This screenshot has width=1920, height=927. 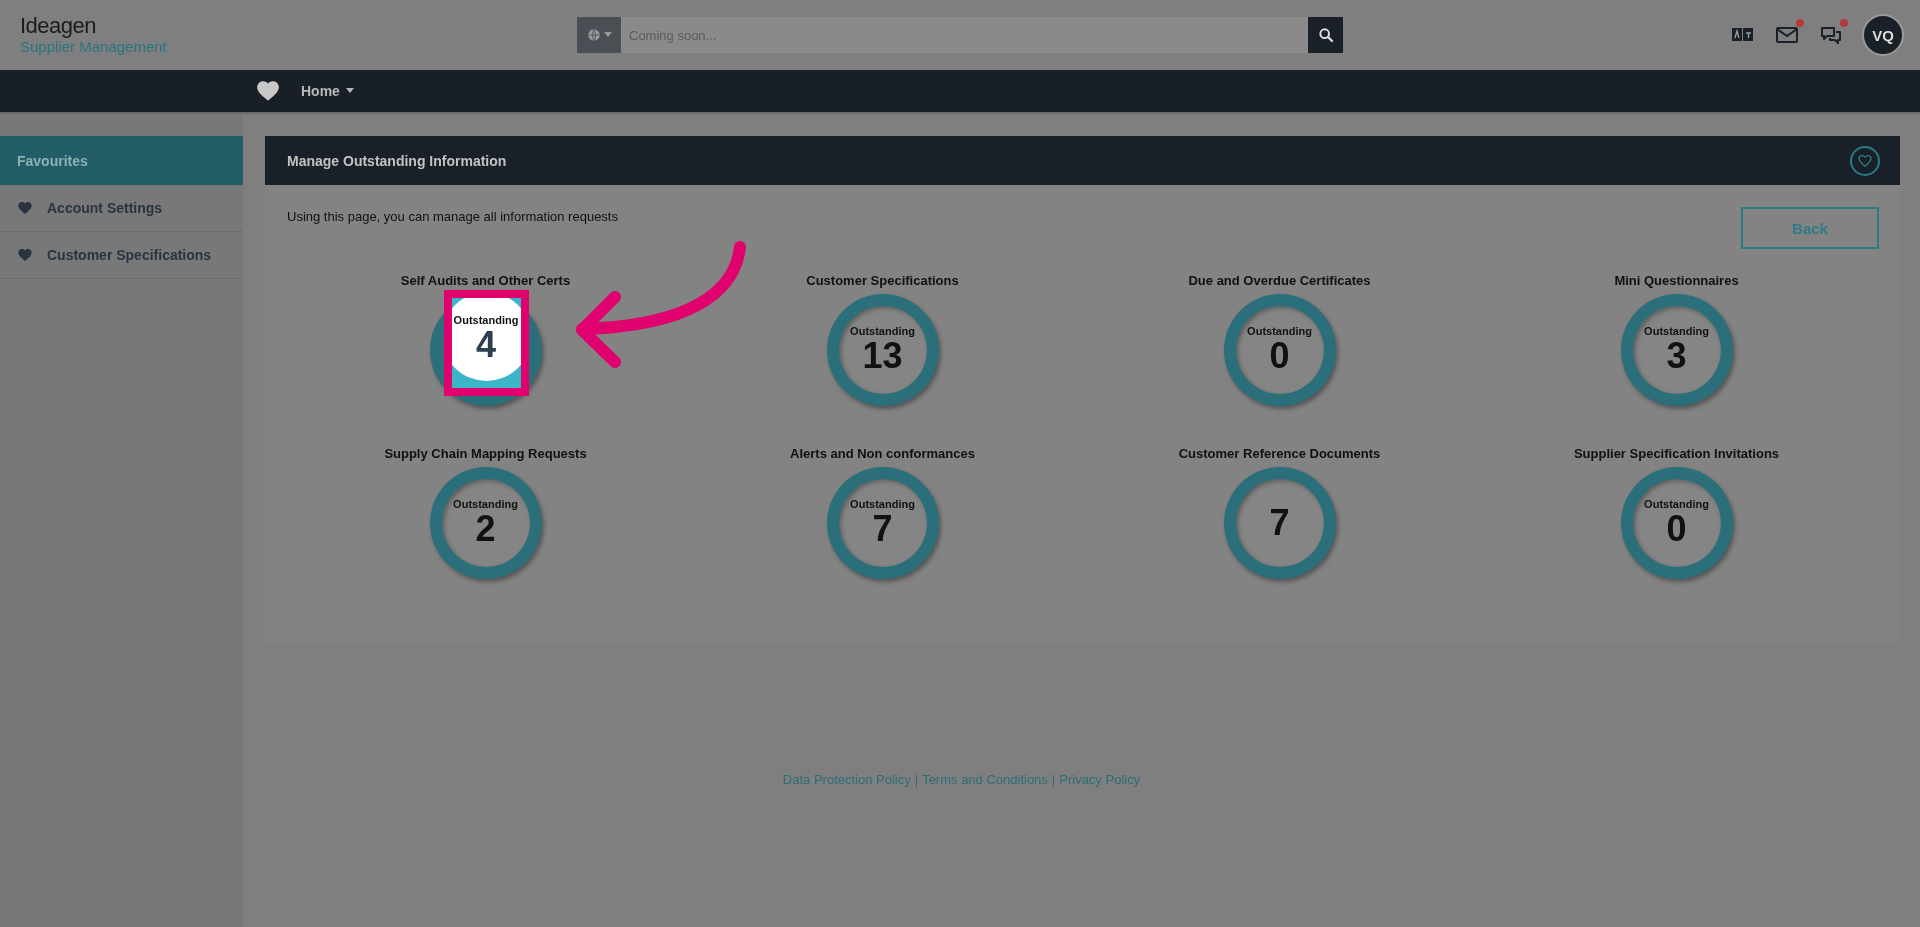 What do you see at coordinates (58, 26) in the screenshot?
I see `brand-logo: Ideagen` at bounding box center [58, 26].